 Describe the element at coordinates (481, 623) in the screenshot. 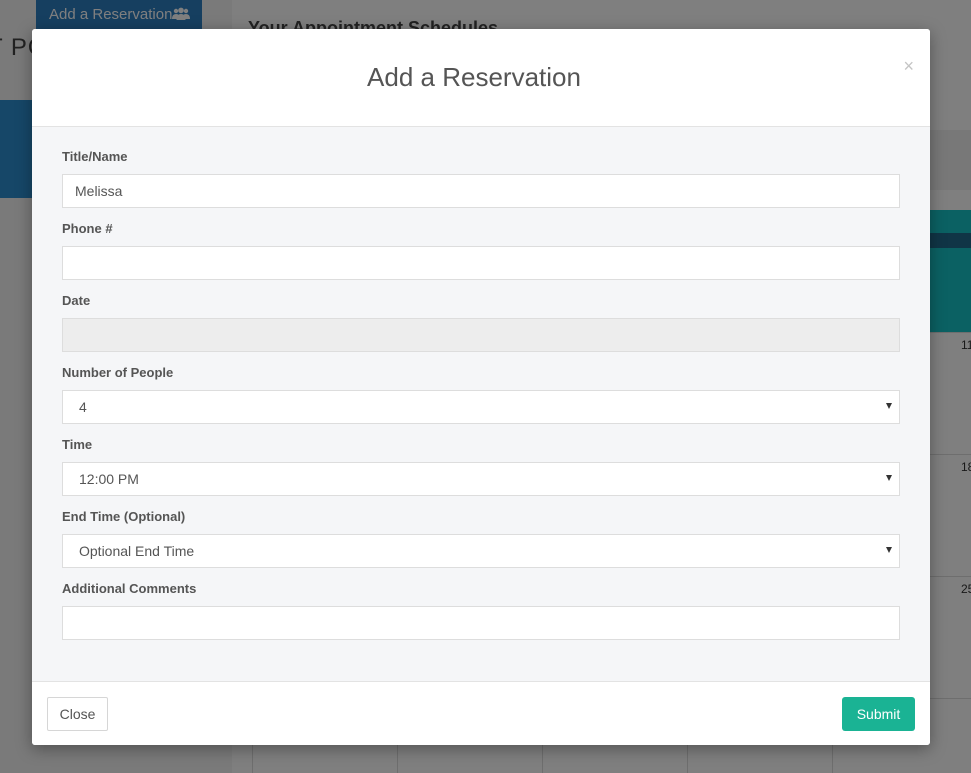

I see `comments-input` at that location.